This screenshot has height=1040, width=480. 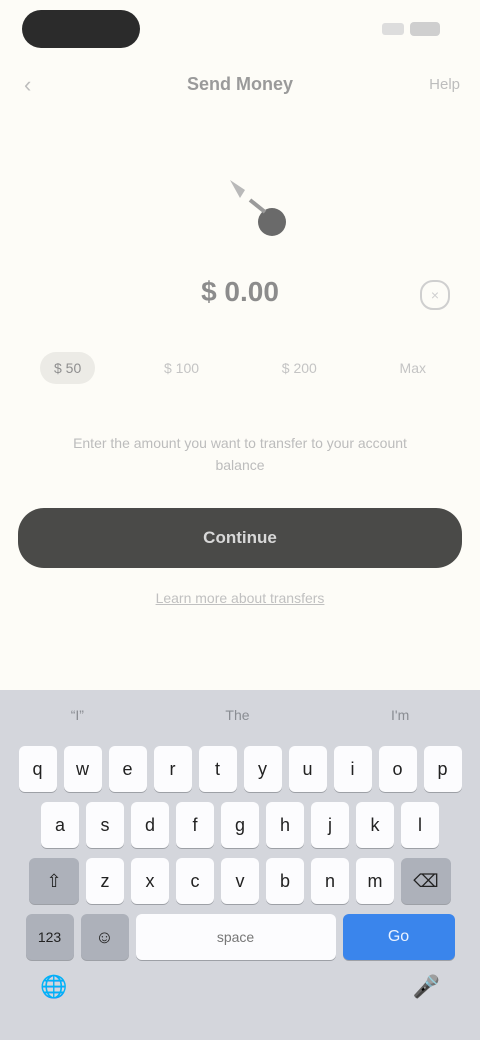 What do you see at coordinates (240, 538) in the screenshot?
I see `continue-button: Continue` at bounding box center [240, 538].